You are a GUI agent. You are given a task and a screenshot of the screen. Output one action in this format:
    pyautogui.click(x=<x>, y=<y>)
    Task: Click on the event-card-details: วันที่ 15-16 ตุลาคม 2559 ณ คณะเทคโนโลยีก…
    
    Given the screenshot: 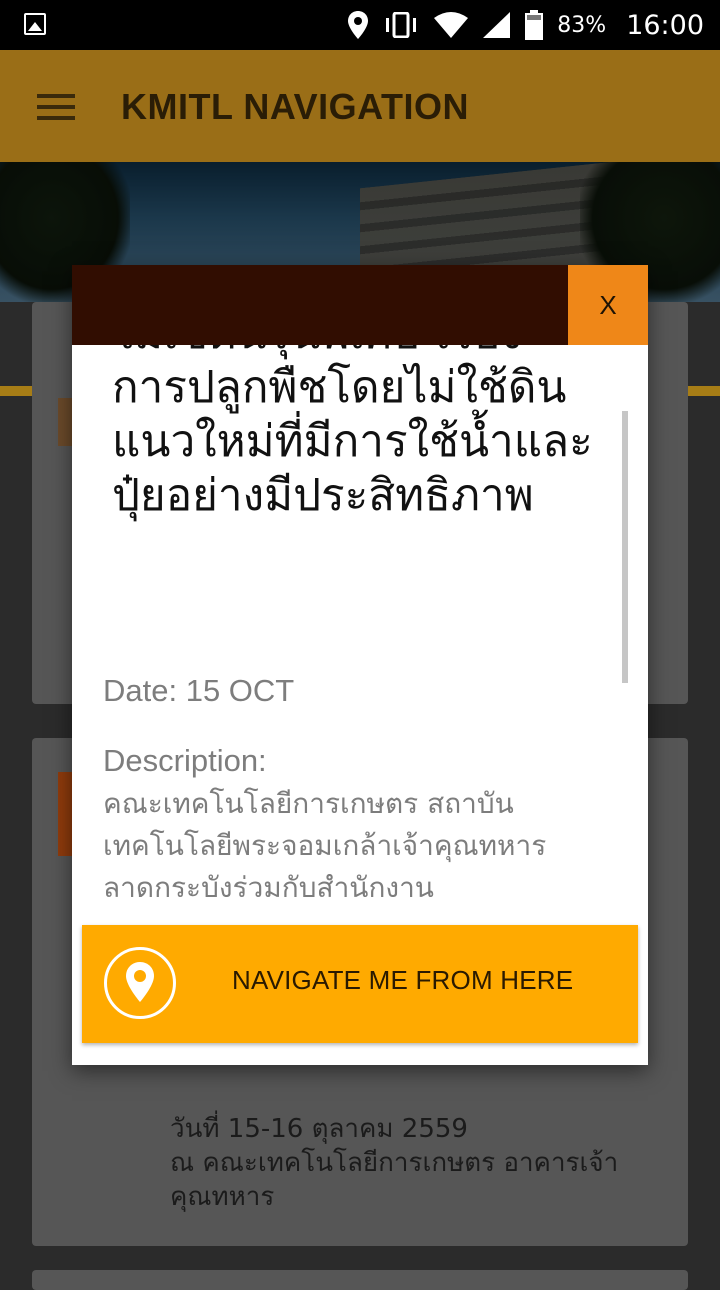 What is the action you would take?
    pyautogui.click(x=394, y=1163)
    